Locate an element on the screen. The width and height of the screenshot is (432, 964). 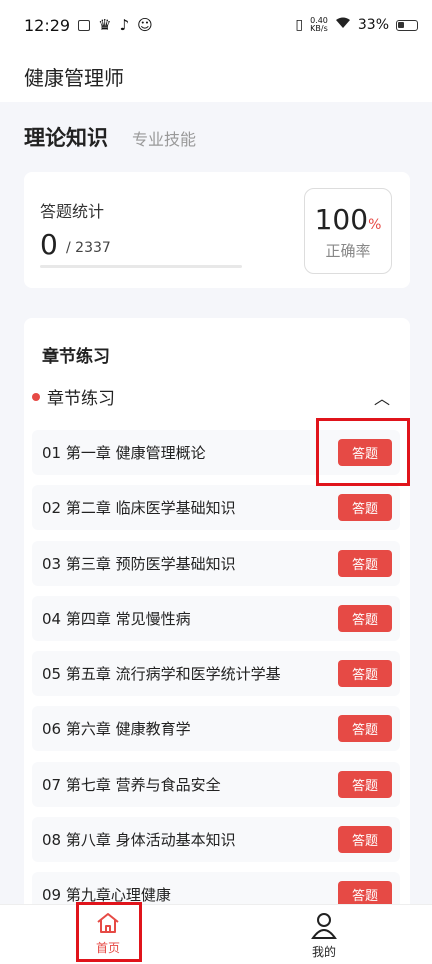
battery-icon is located at coordinates (407, 25).